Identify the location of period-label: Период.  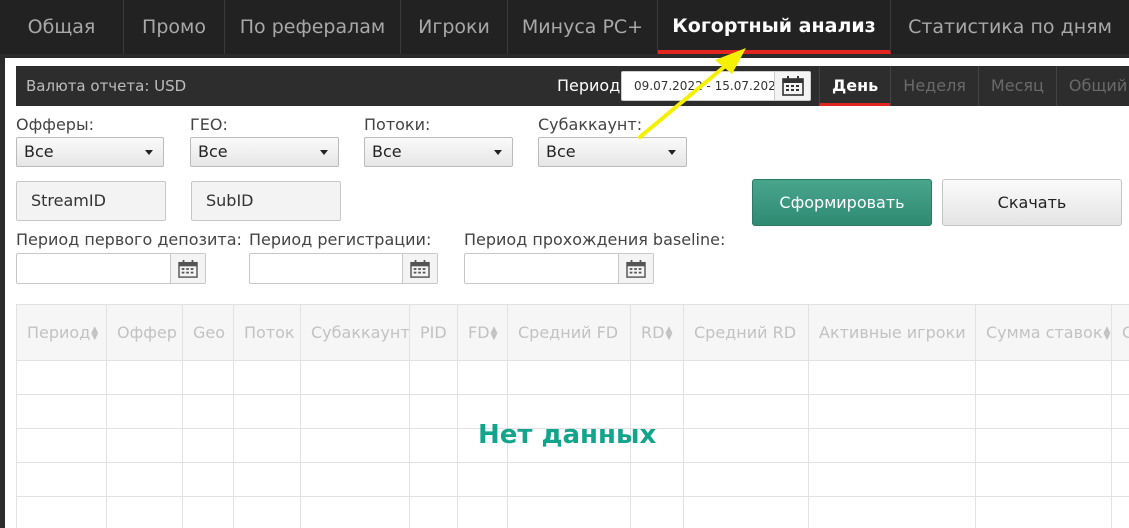
(589, 85).